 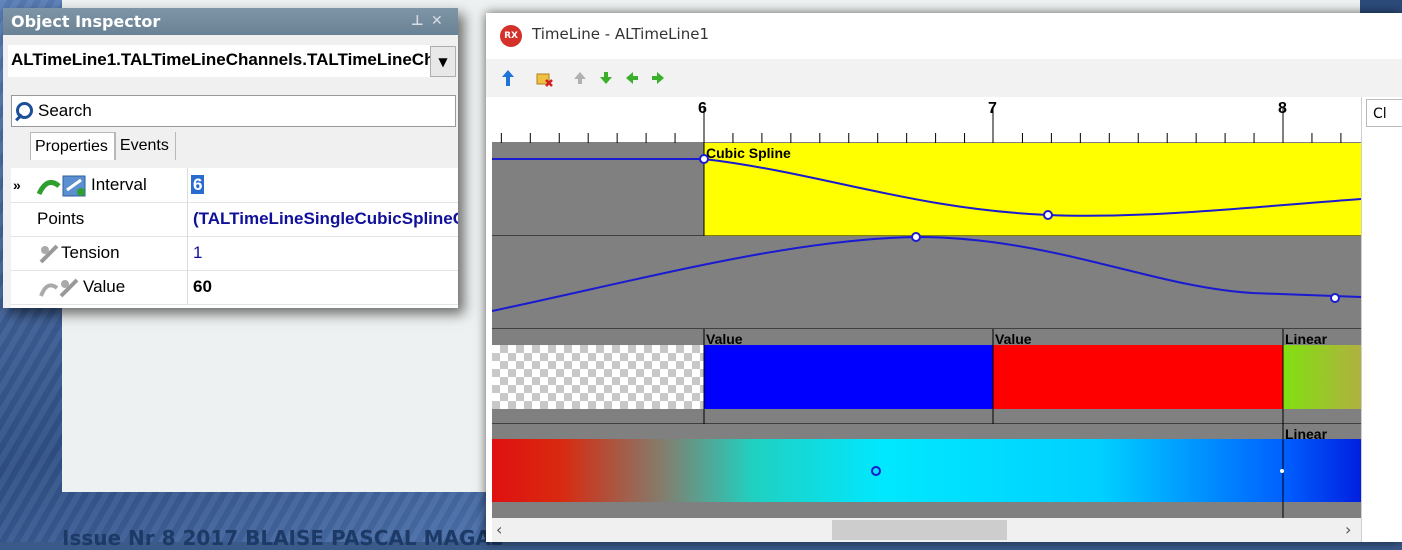 I want to click on window-title: TimeLine - ALTimeLine1, so click(x=620, y=34).